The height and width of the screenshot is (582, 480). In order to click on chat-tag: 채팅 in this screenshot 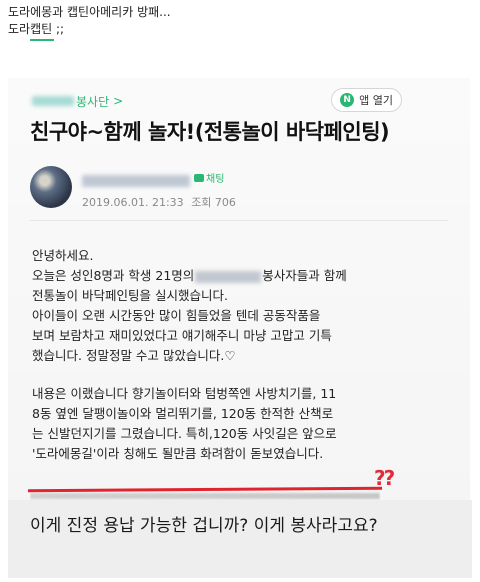, I will do `click(209, 177)`.